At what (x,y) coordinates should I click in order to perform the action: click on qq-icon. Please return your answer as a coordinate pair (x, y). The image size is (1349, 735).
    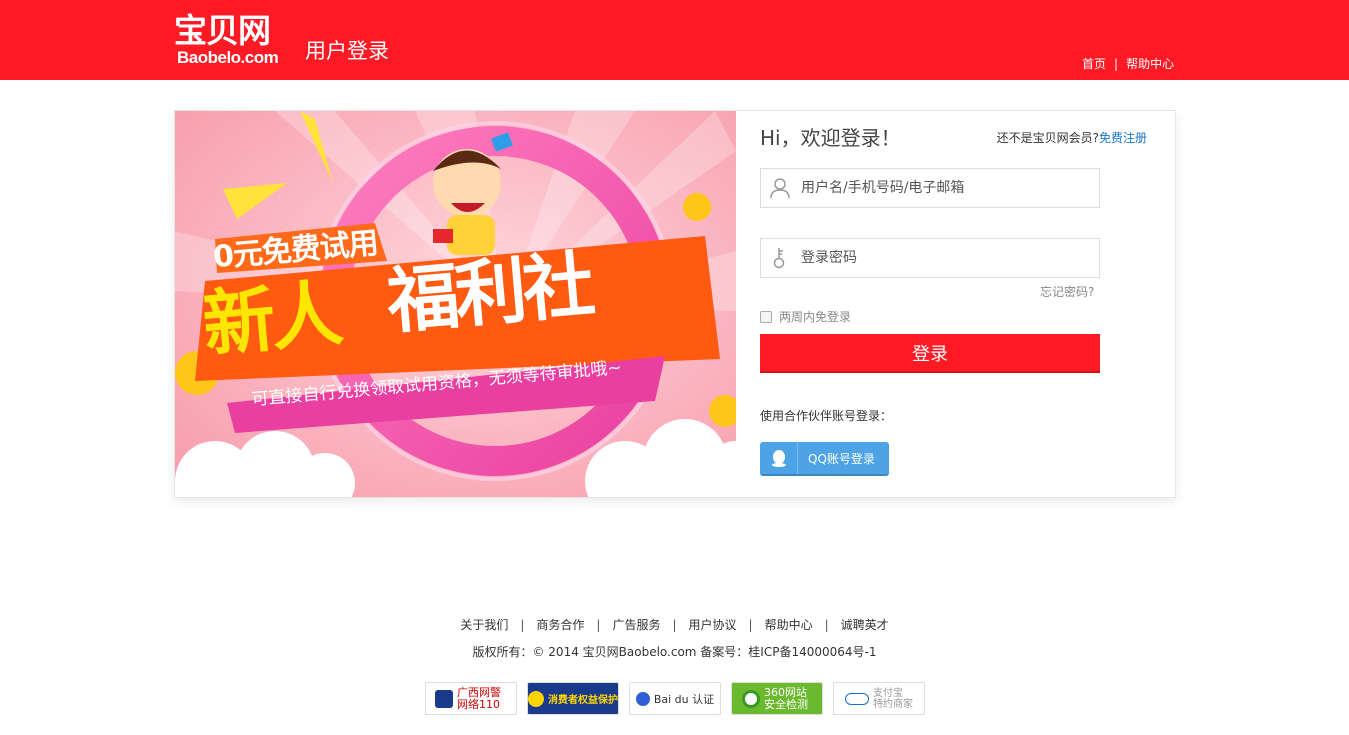
    Looking at the image, I should click on (779, 458).